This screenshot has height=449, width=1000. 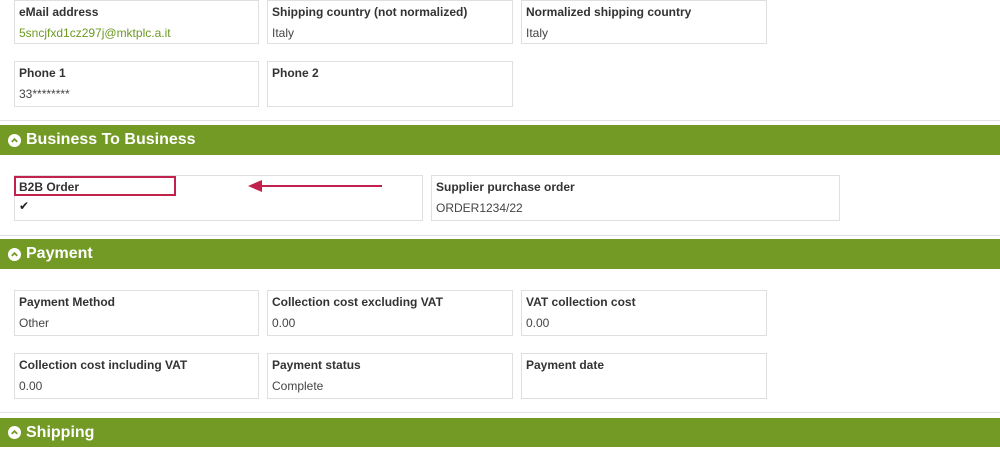 I want to click on shipping-section-header: Shipping, so click(x=500, y=432).